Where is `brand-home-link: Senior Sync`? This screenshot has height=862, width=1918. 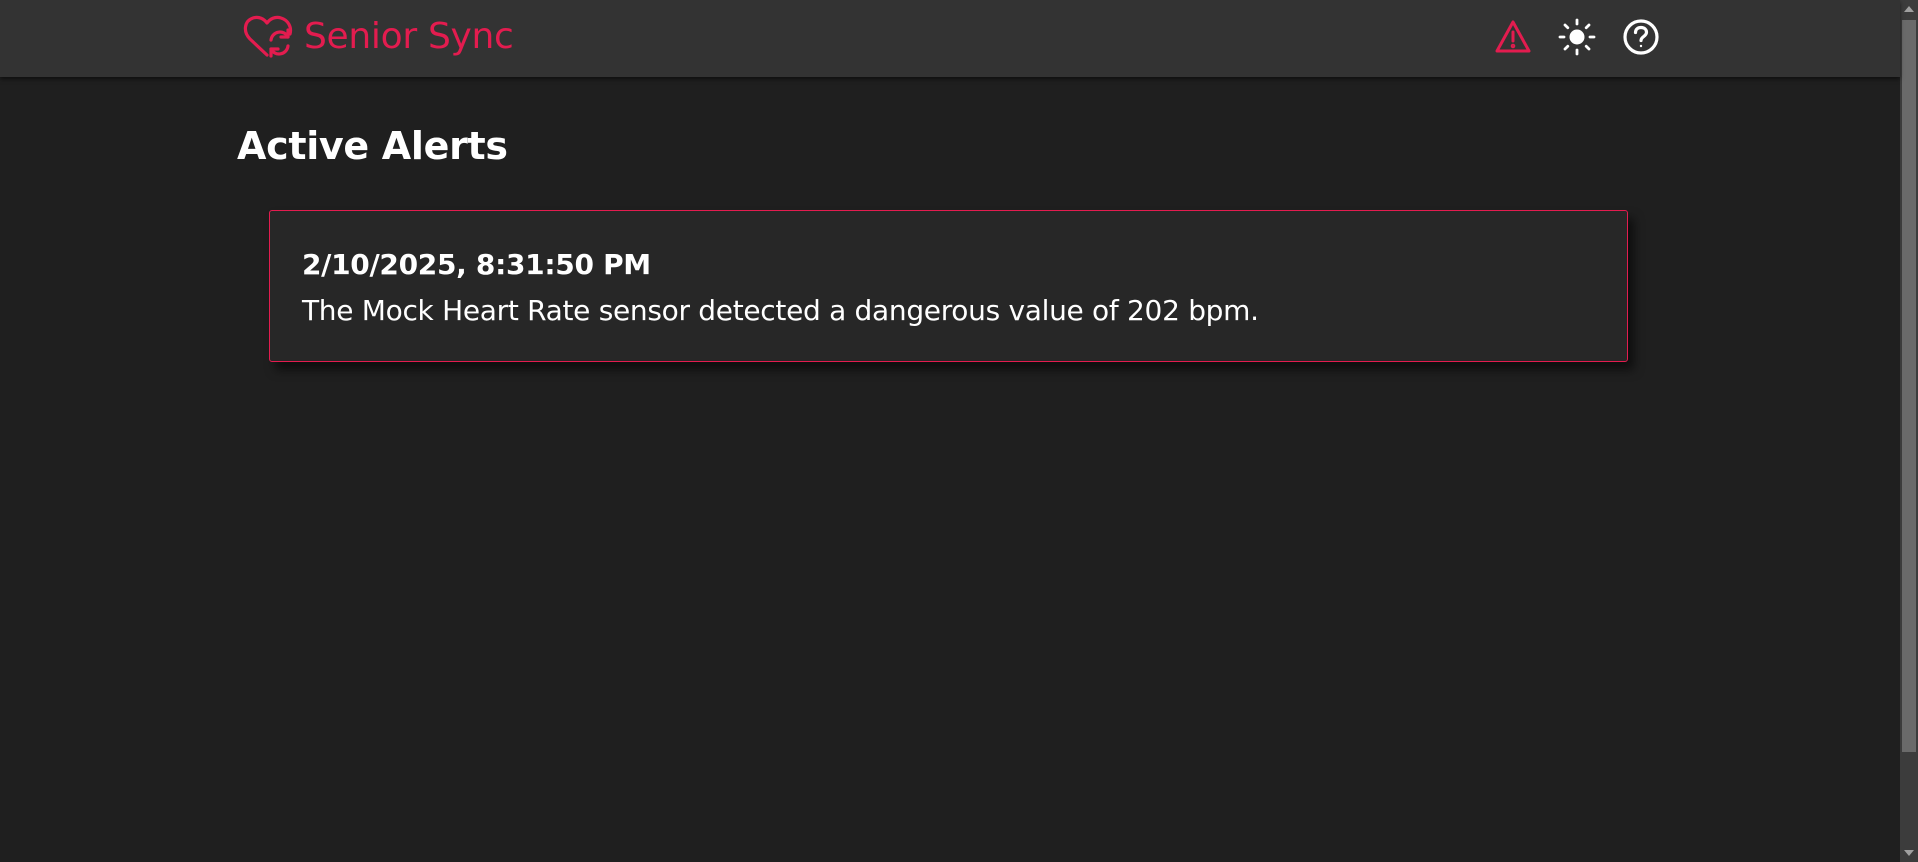
brand-home-link: Senior Sync is located at coordinates (378, 37).